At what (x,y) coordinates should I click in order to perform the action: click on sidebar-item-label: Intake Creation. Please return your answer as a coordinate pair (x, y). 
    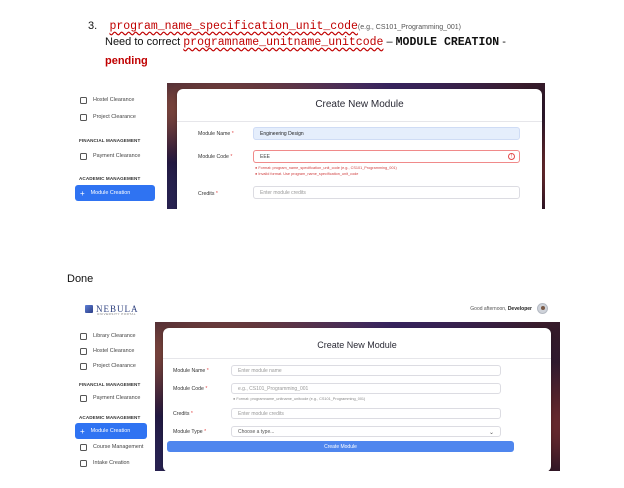
    Looking at the image, I should click on (111, 463).